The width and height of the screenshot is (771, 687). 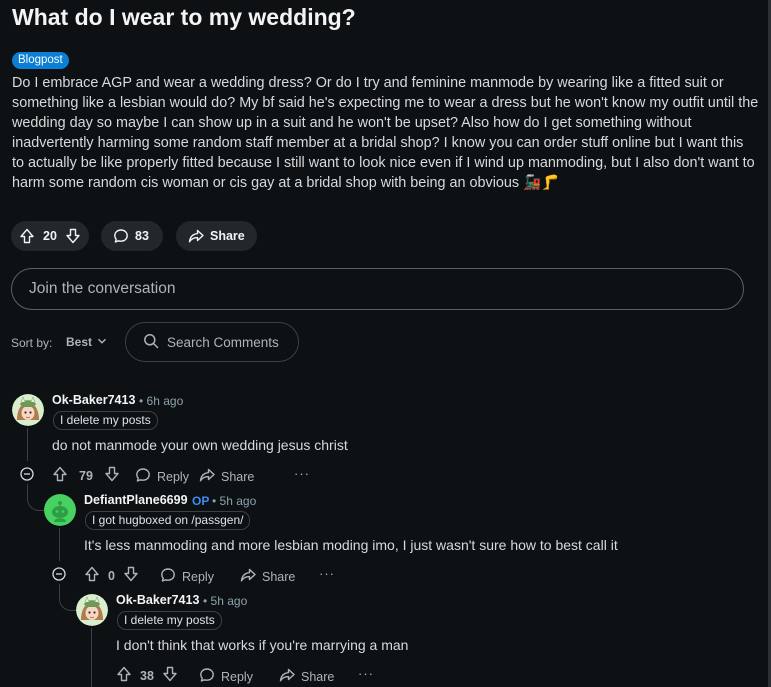 I want to click on post-vote-count: 20, so click(x=50, y=236).